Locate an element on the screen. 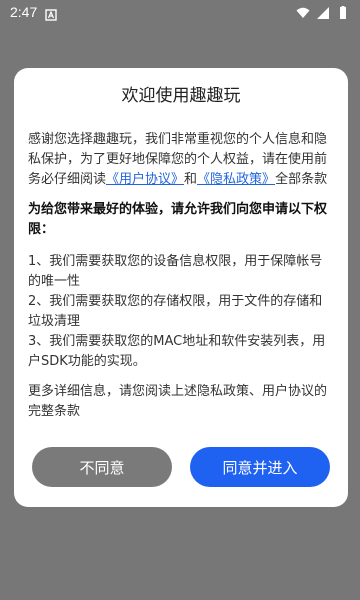 The width and height of the screenshot is (360, 600). dialog-buttons: 不同意 同意并进入 is located at coordinates (181, 467).